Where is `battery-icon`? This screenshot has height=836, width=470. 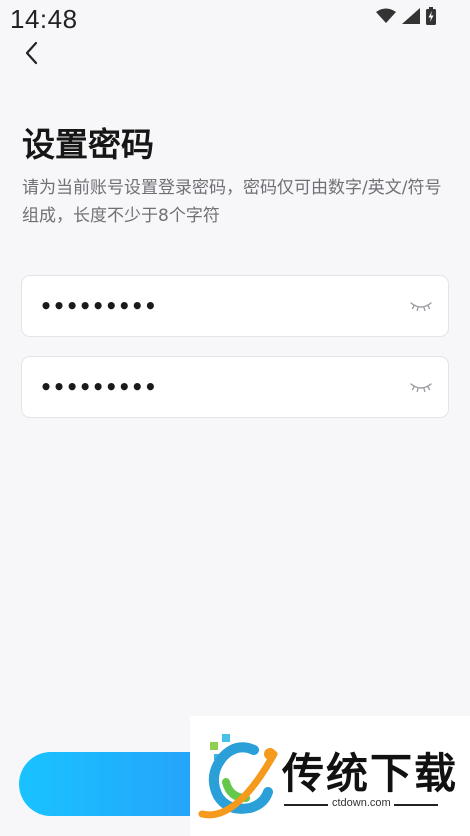 battery-icon is located at coordinates (431, 16).